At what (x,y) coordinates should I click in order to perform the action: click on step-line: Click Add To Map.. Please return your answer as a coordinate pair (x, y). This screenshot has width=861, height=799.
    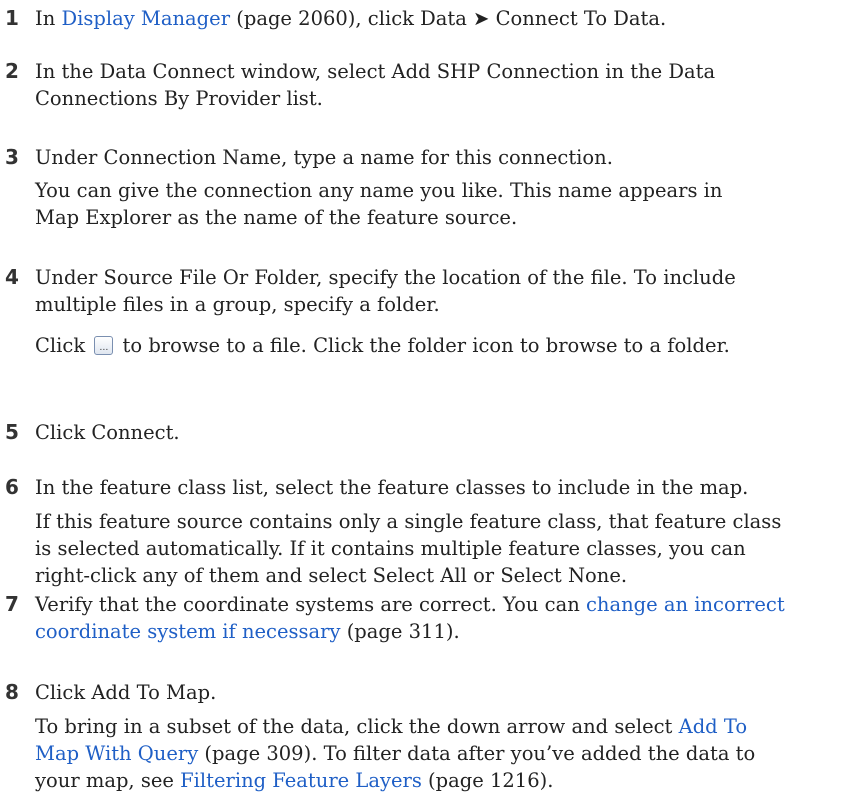
    Looking at the image, I should click on (125, 693).